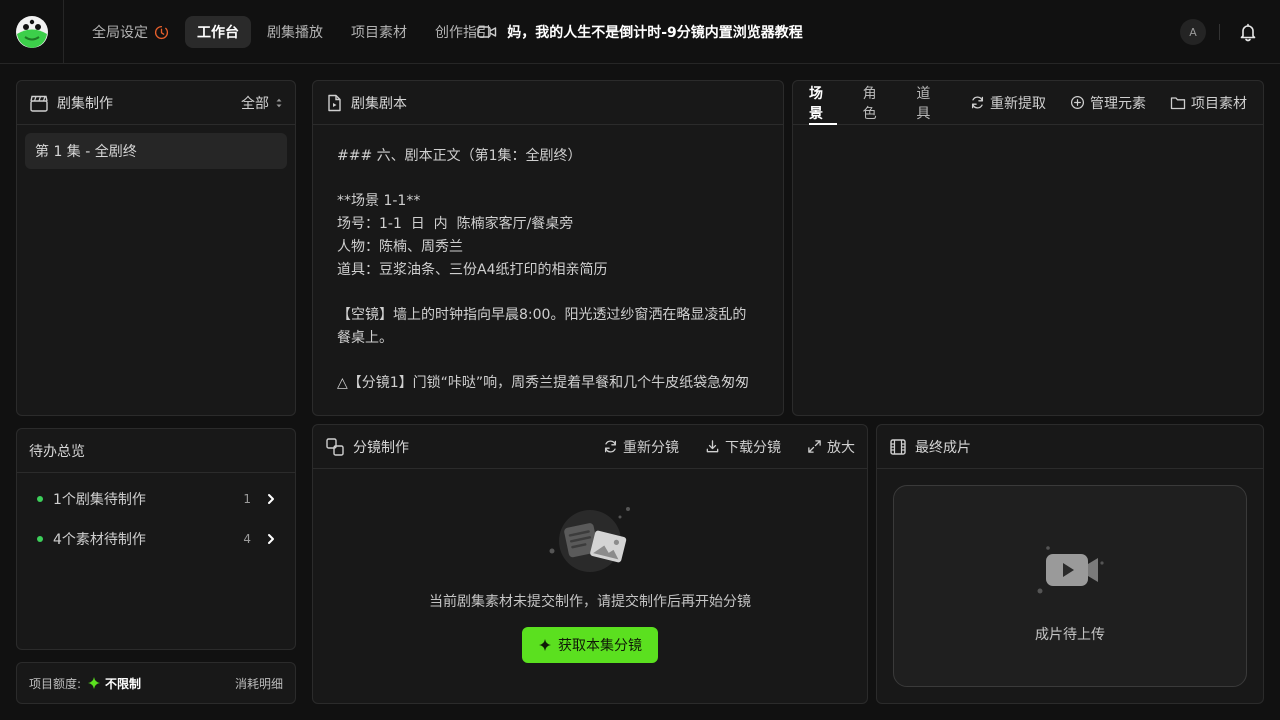 This screenshot has width=1280, height=720. I want to click on re-extract-button: 重新提取, so click(1008, 103).